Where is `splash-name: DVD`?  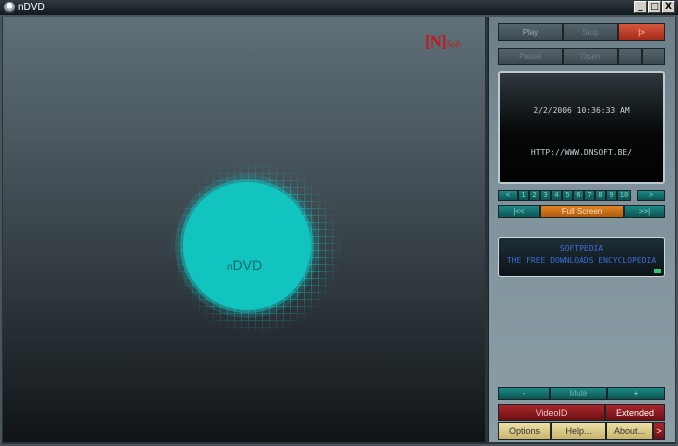
splash-name: DVD is located at coordinates (247, 265).